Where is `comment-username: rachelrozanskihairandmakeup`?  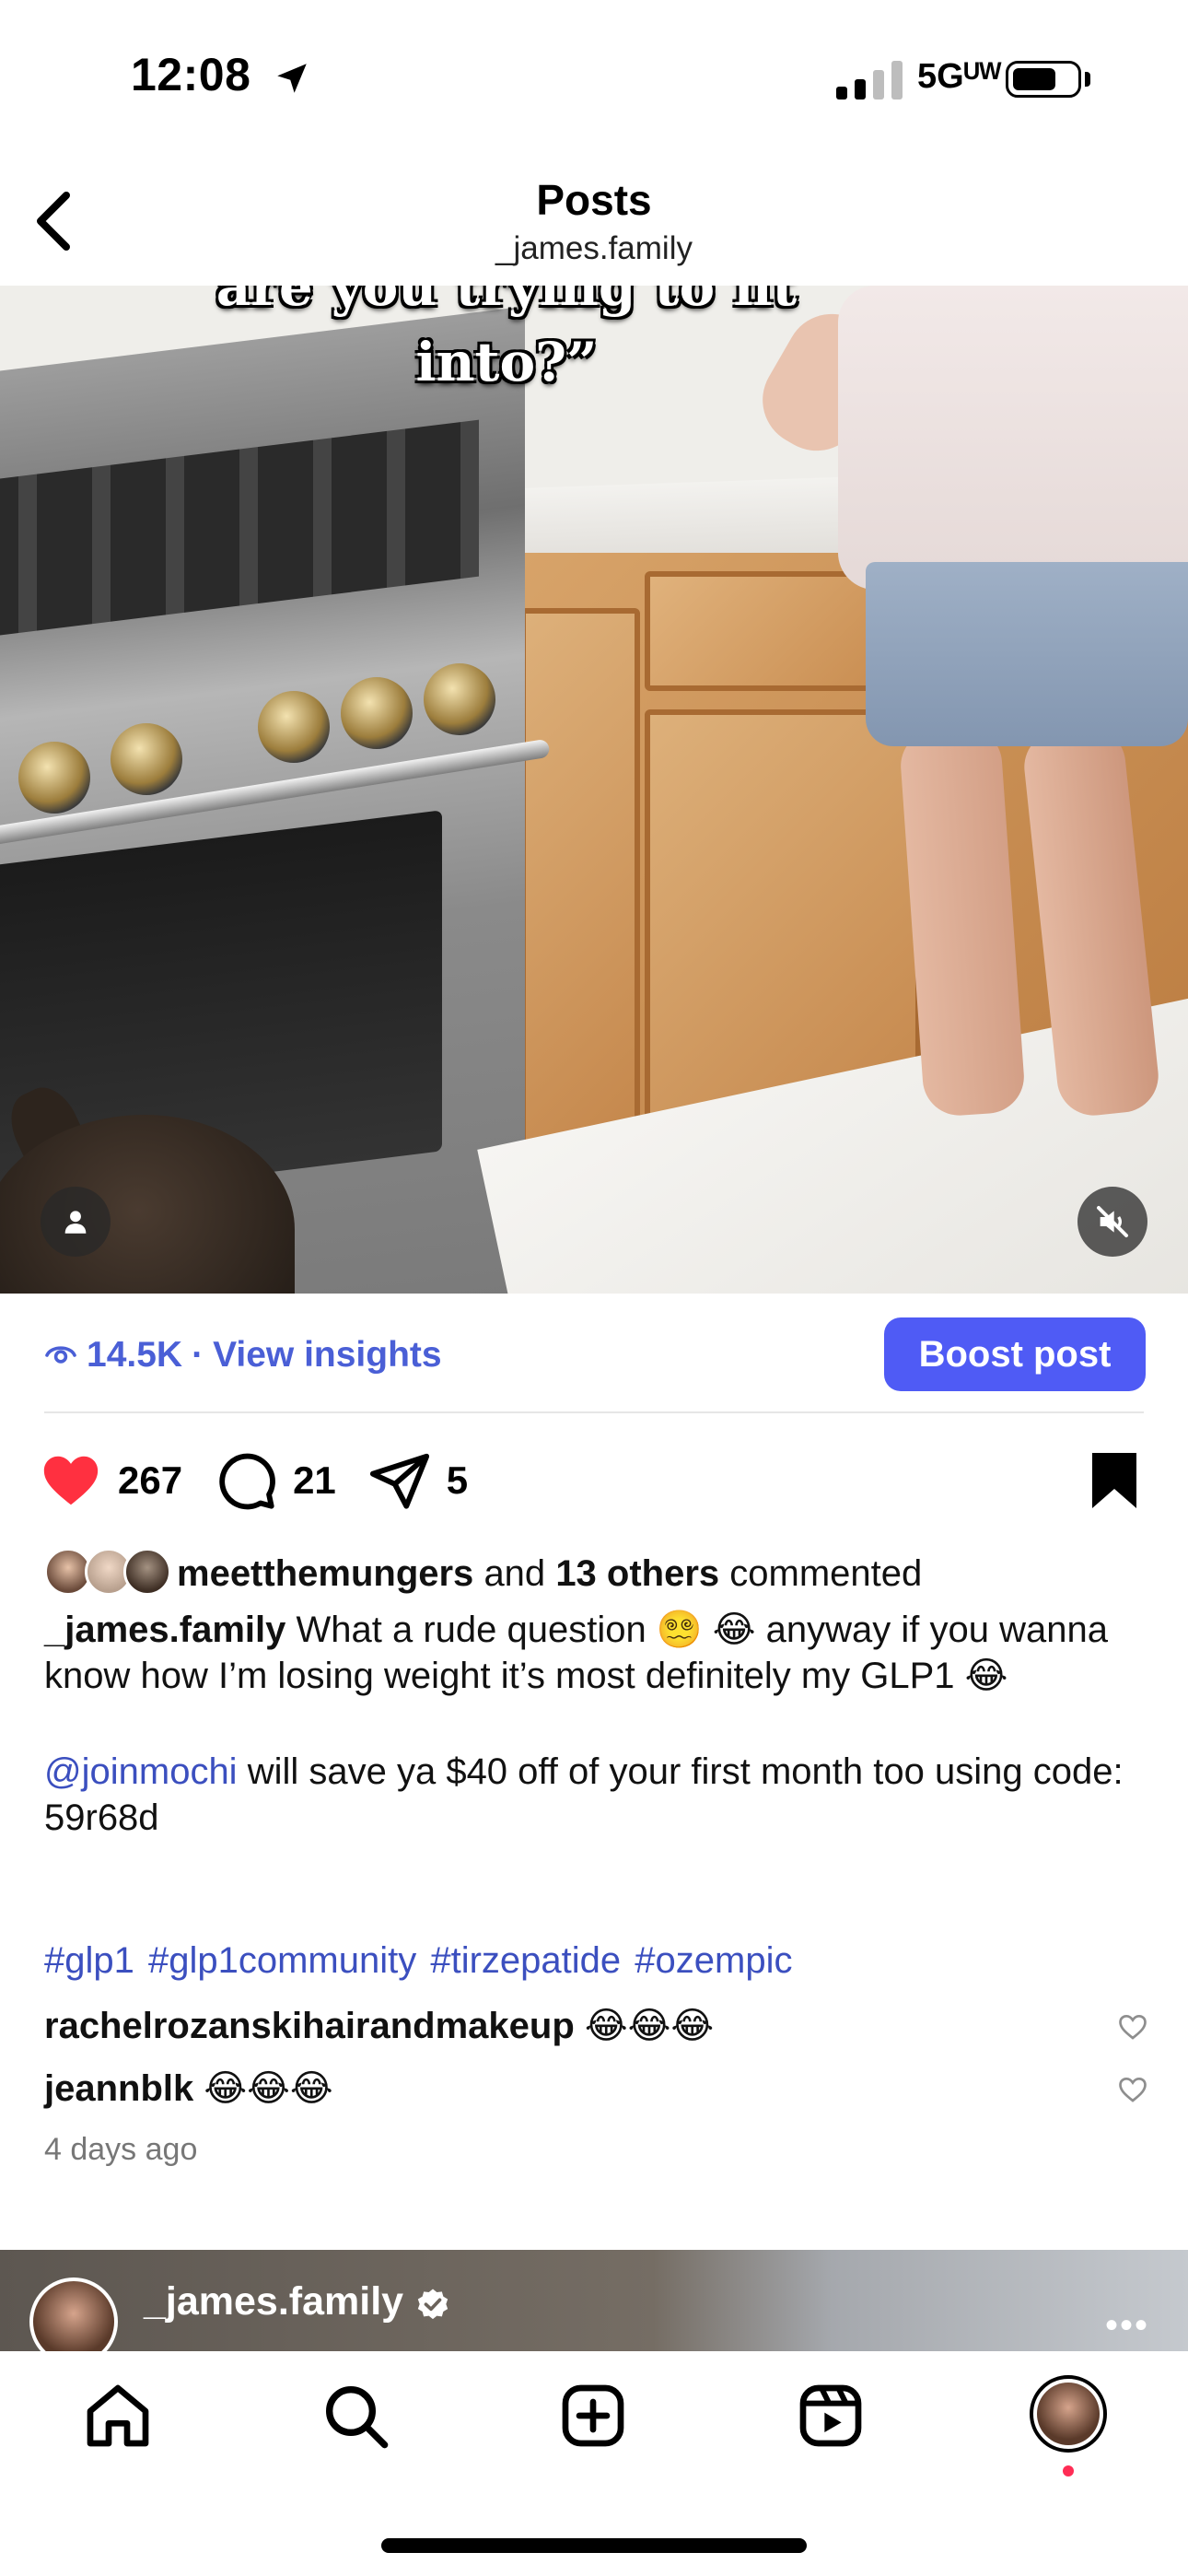 comment-username: rachelrozanskihairandmakeup is located at coordinates (309, 2026).